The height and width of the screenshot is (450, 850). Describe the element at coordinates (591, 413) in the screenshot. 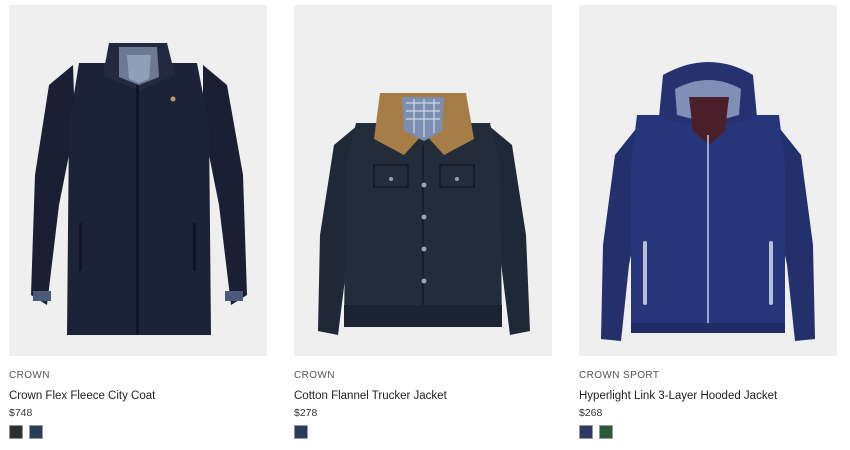

I see `product-price: $268` at that location.